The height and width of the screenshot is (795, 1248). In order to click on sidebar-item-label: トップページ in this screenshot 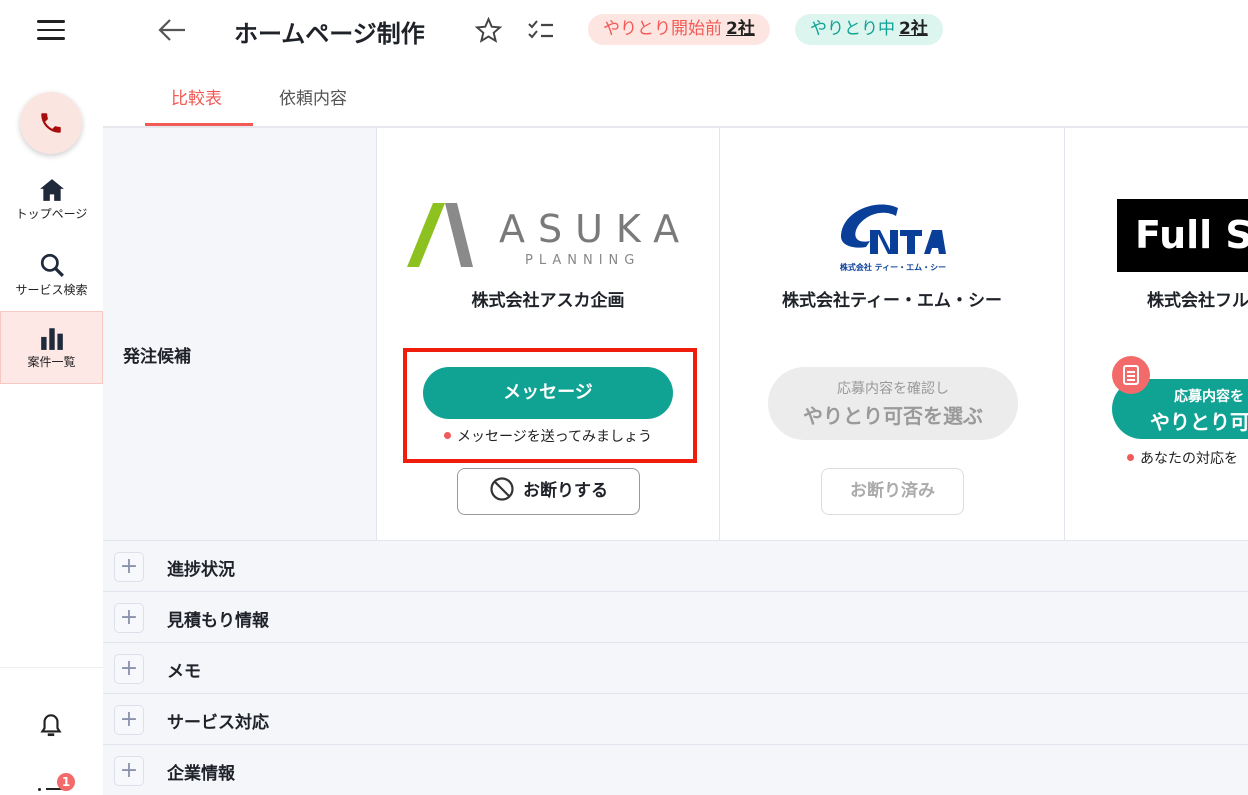, I will do `click(51, 214)`.